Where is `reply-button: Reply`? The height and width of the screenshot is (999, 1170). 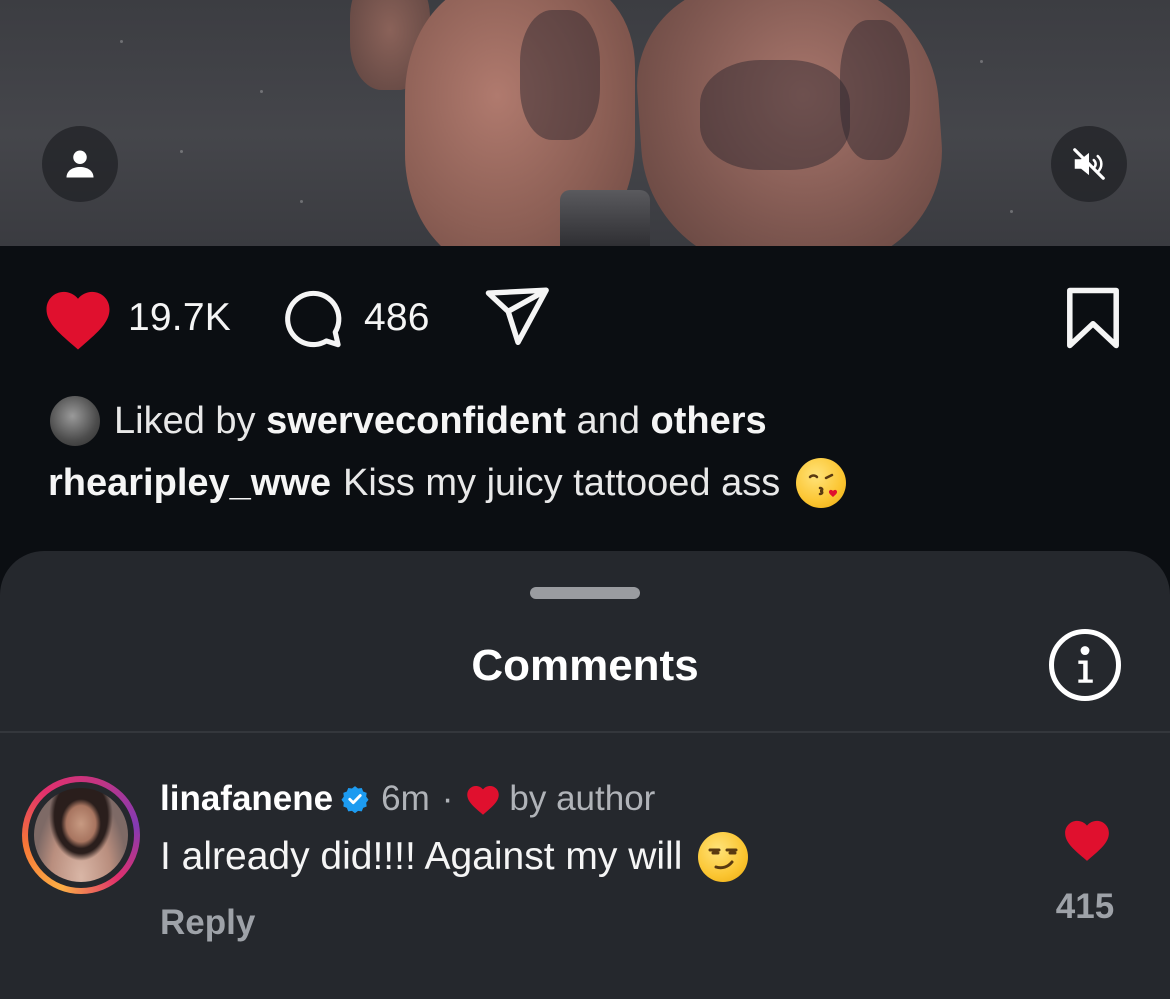
reply-button: Reply is located at coordinates (207, 923).